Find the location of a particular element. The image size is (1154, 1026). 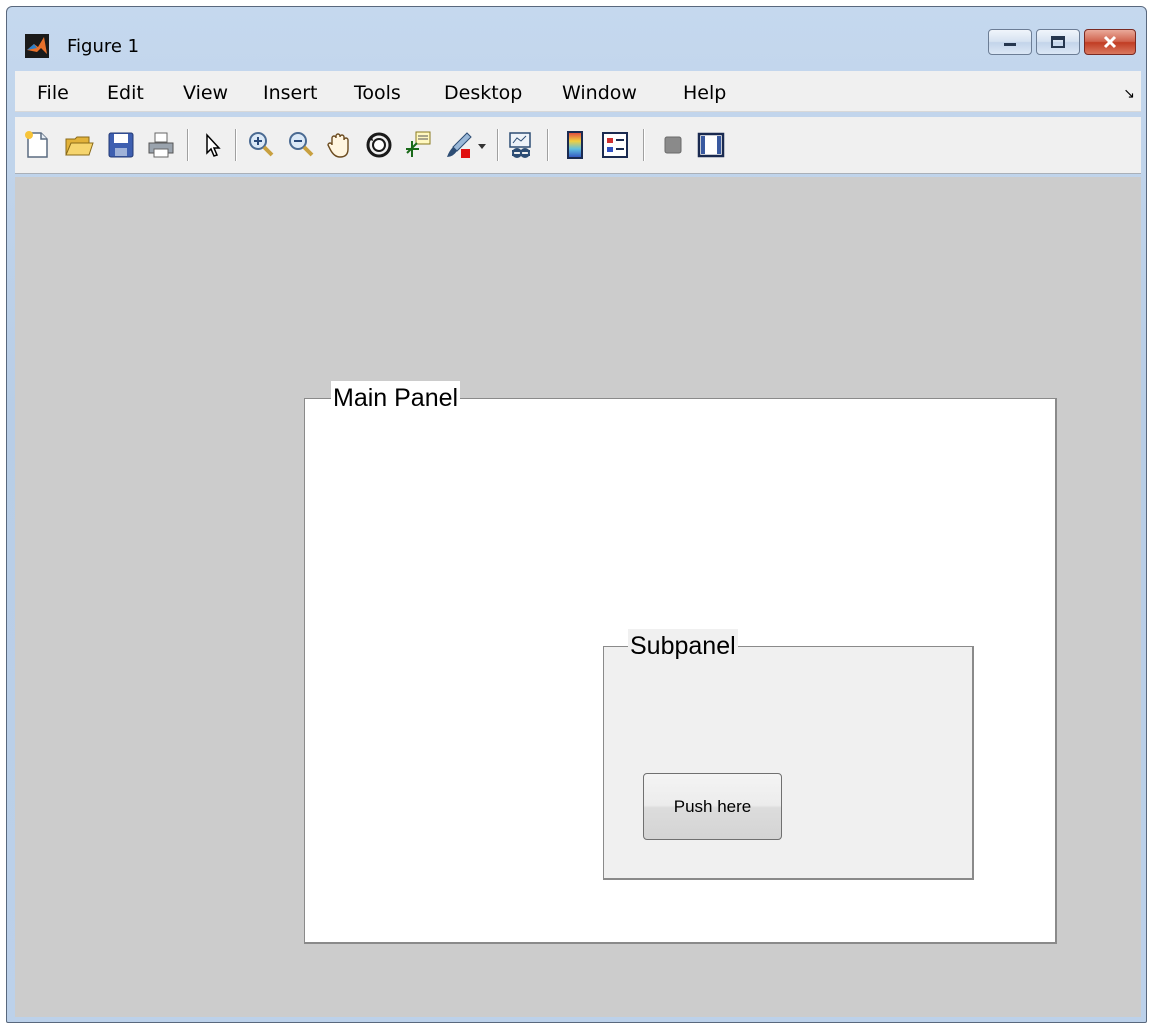

menu-insert: Insert is located at coordinates (290, 93).